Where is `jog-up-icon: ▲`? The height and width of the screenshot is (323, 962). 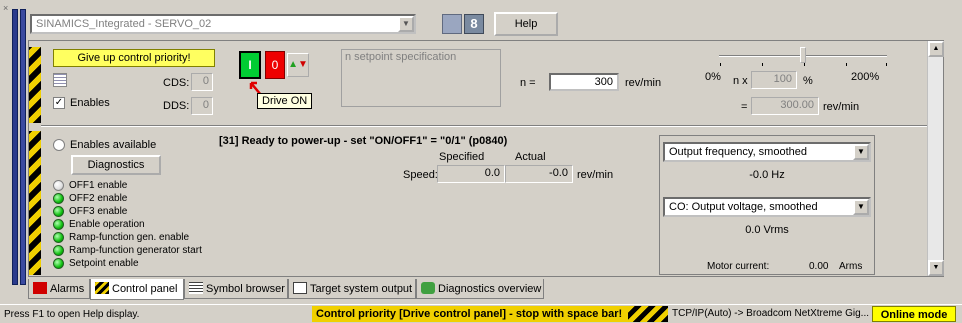
jog-up-icon: ▲ is located at coordinates (293, 64).